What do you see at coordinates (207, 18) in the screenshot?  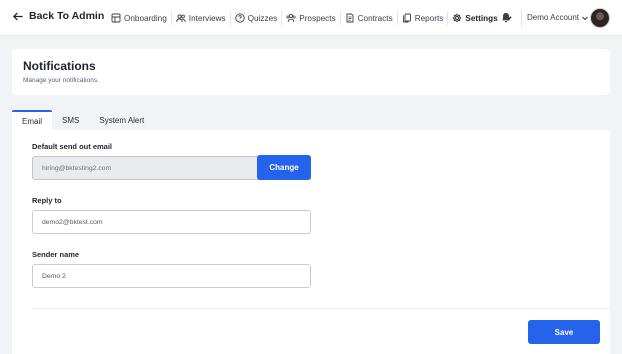 I see `nav-label-interviews: Interviews` at bounding box center [207, 18].